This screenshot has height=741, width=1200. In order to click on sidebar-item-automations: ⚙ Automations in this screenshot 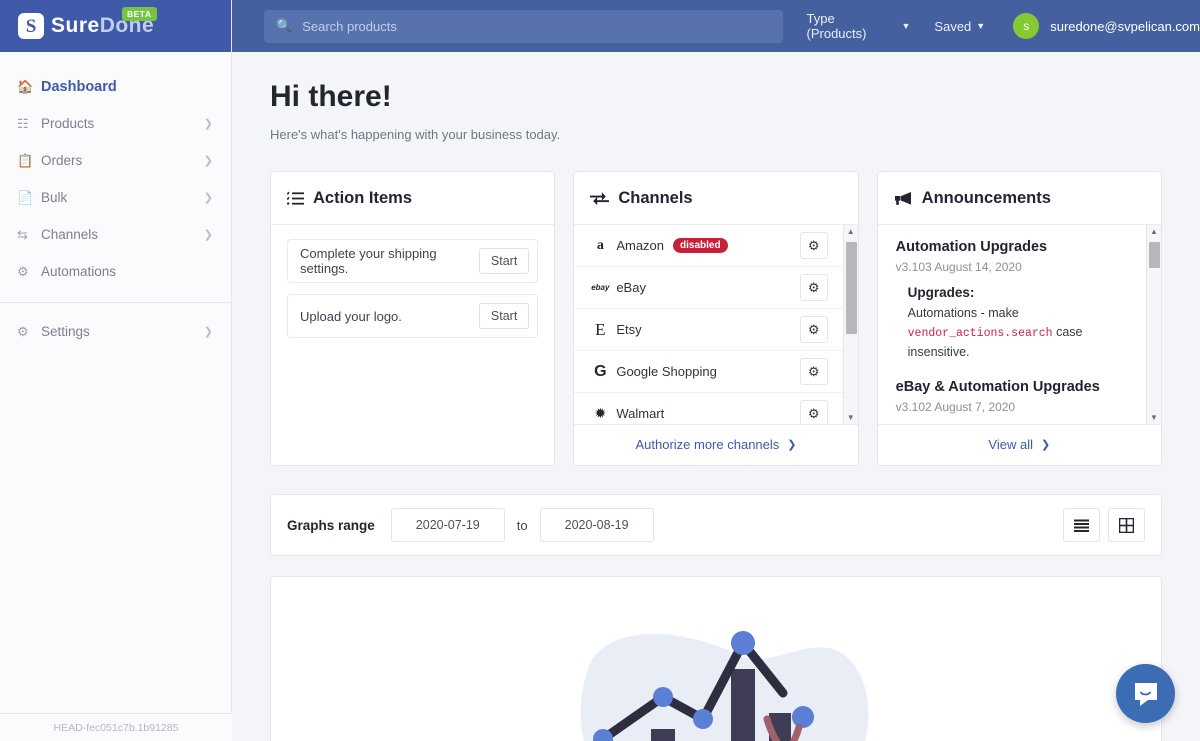, I will do `click(115, 271)`.